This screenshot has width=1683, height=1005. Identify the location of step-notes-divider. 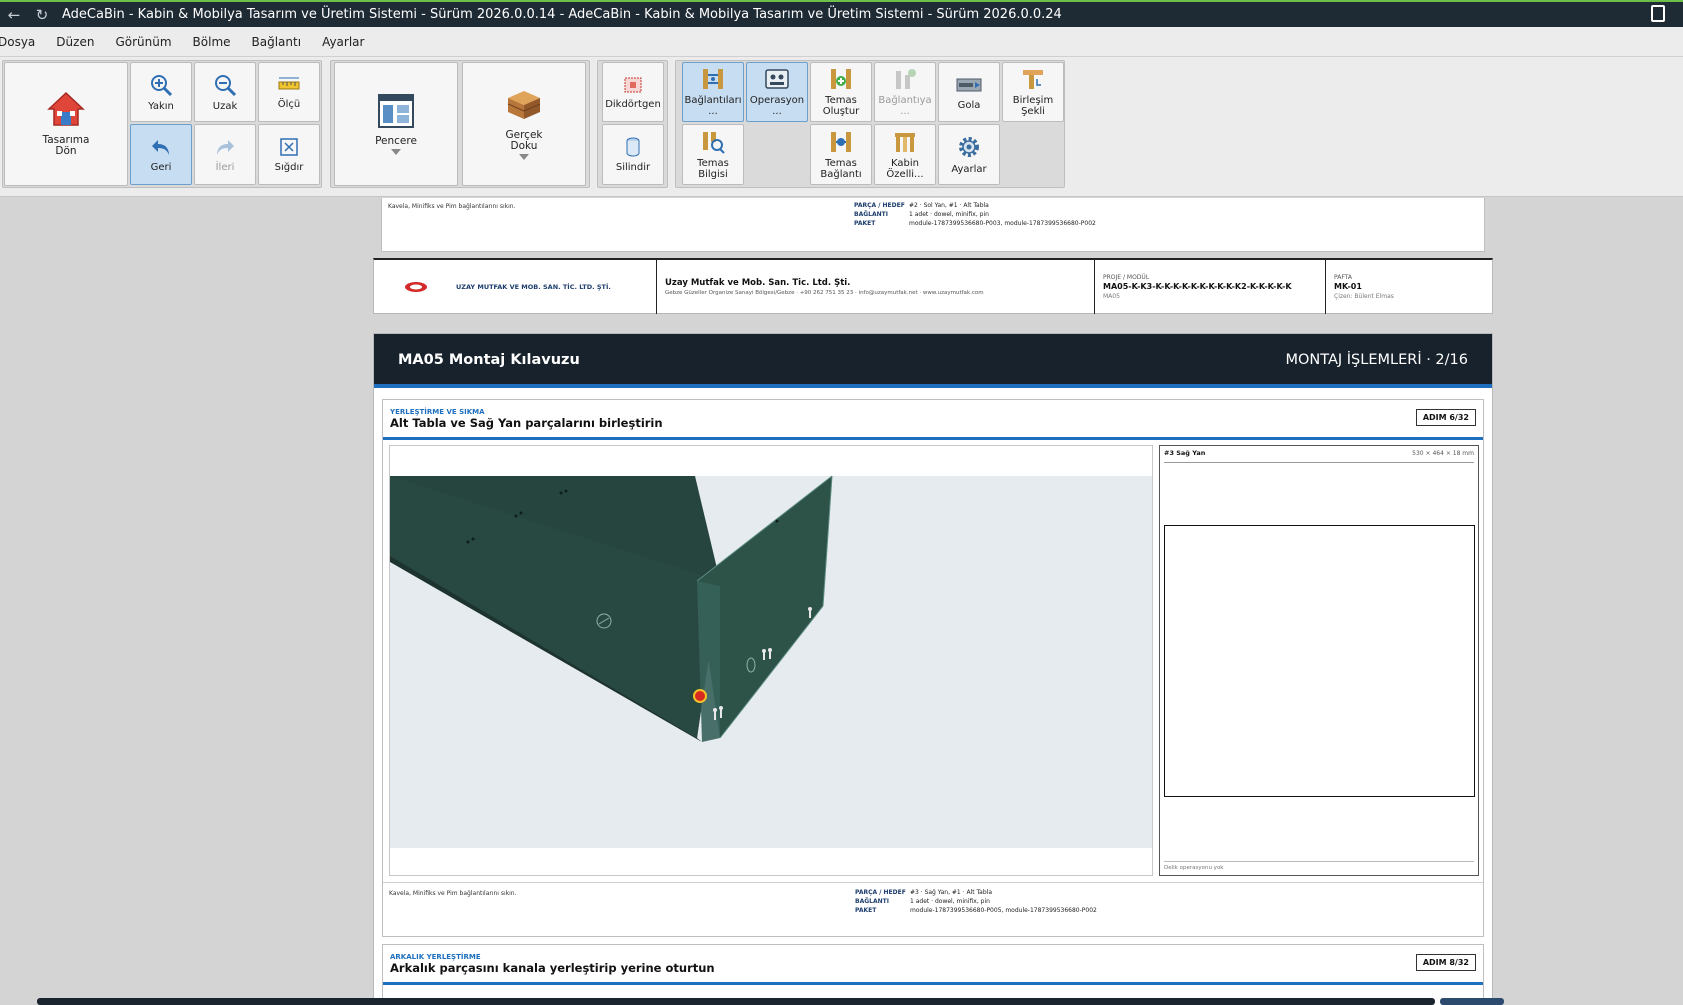
(933, 882).